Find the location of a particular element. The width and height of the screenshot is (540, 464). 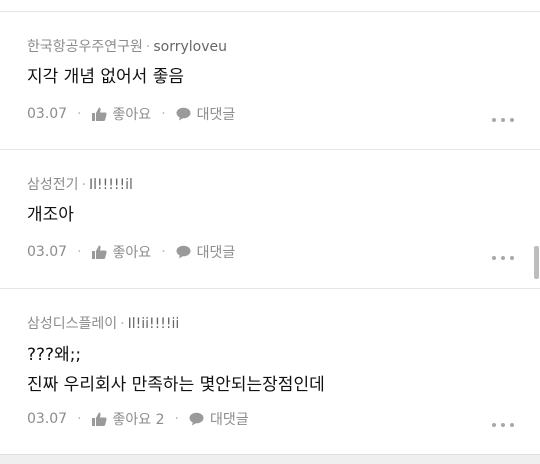

nickname: Il!!!!!il is located at coordinates (110, 185).